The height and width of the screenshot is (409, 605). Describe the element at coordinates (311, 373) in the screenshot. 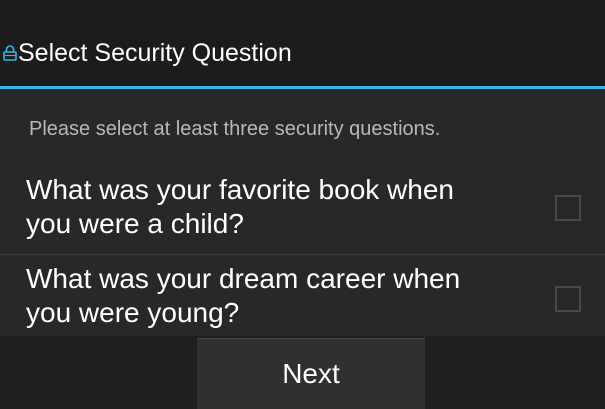

I see `next-button: Next` at that location.